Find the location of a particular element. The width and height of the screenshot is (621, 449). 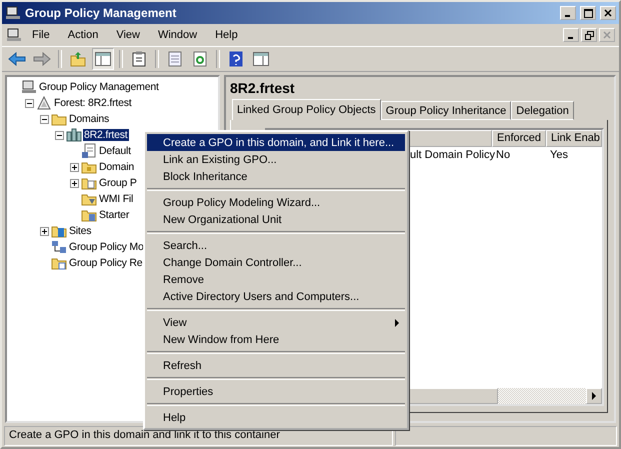

table-cell: ult Domain Policy is located at coordinates (452, 155).